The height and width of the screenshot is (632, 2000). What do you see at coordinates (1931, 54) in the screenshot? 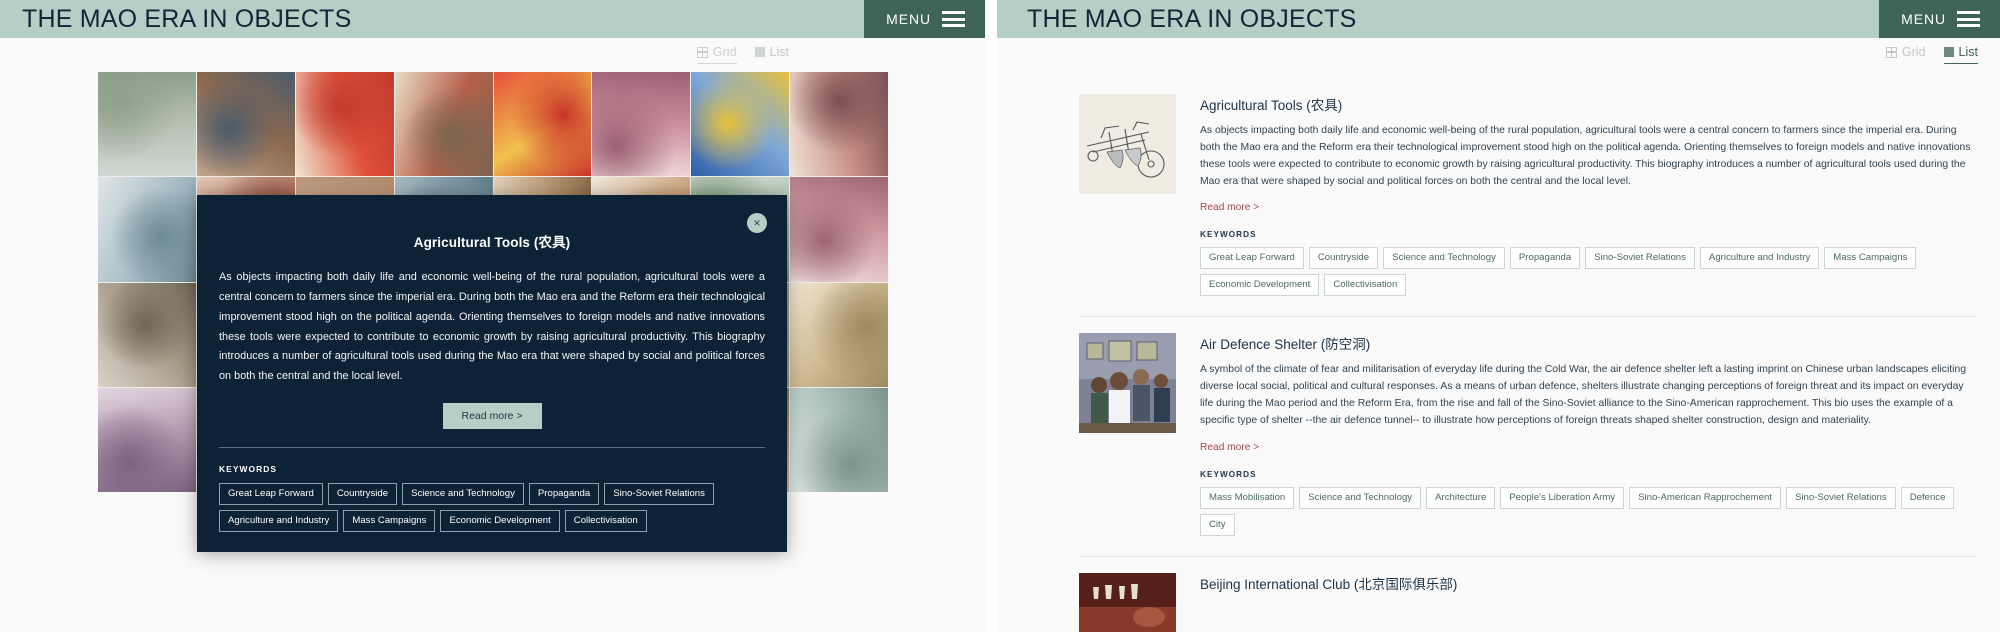
I see `view-toggle-right: Grid List` at bounding box center [1931, 54].